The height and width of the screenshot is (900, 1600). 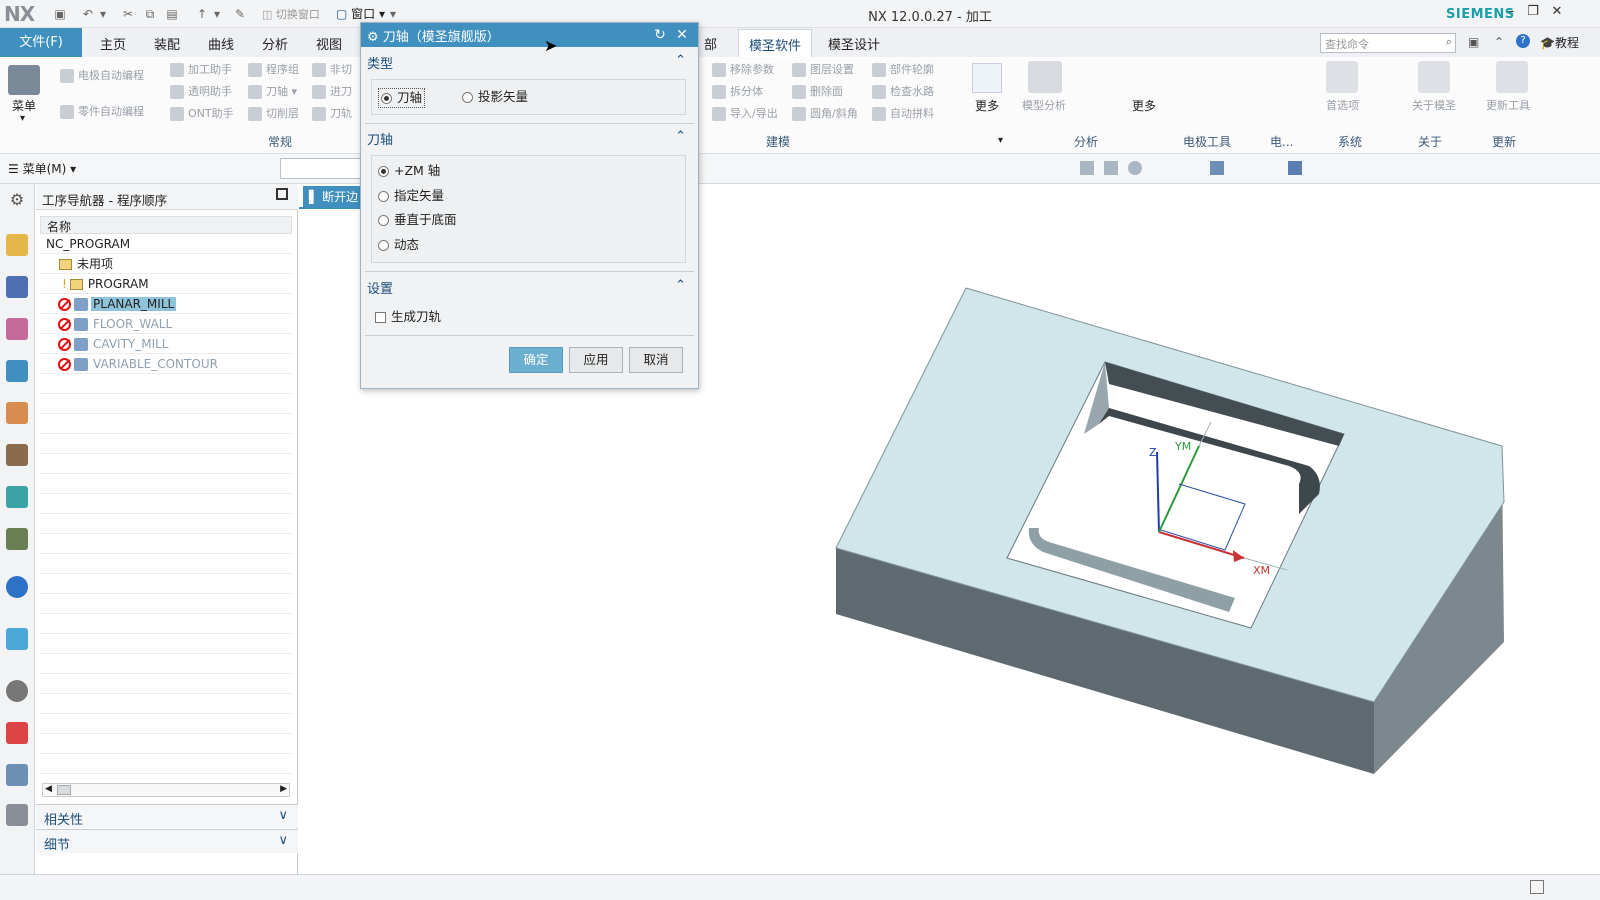 What do you see at coordinates (1342, 105) in the screenshot?
I see `preferences-label: 首选项` at bounding box center [1342, 105].